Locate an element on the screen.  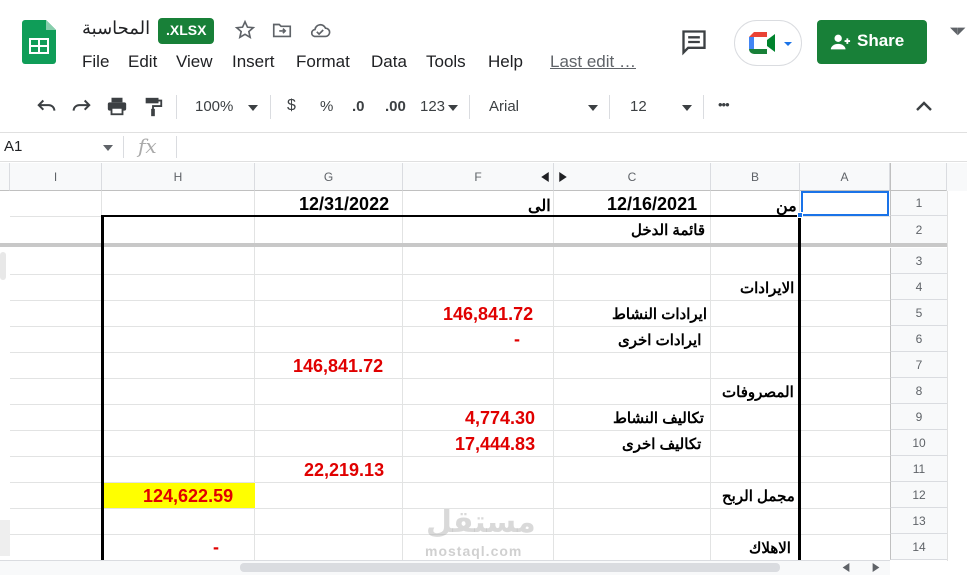
comments-icon is located at coordinates (694, 42).